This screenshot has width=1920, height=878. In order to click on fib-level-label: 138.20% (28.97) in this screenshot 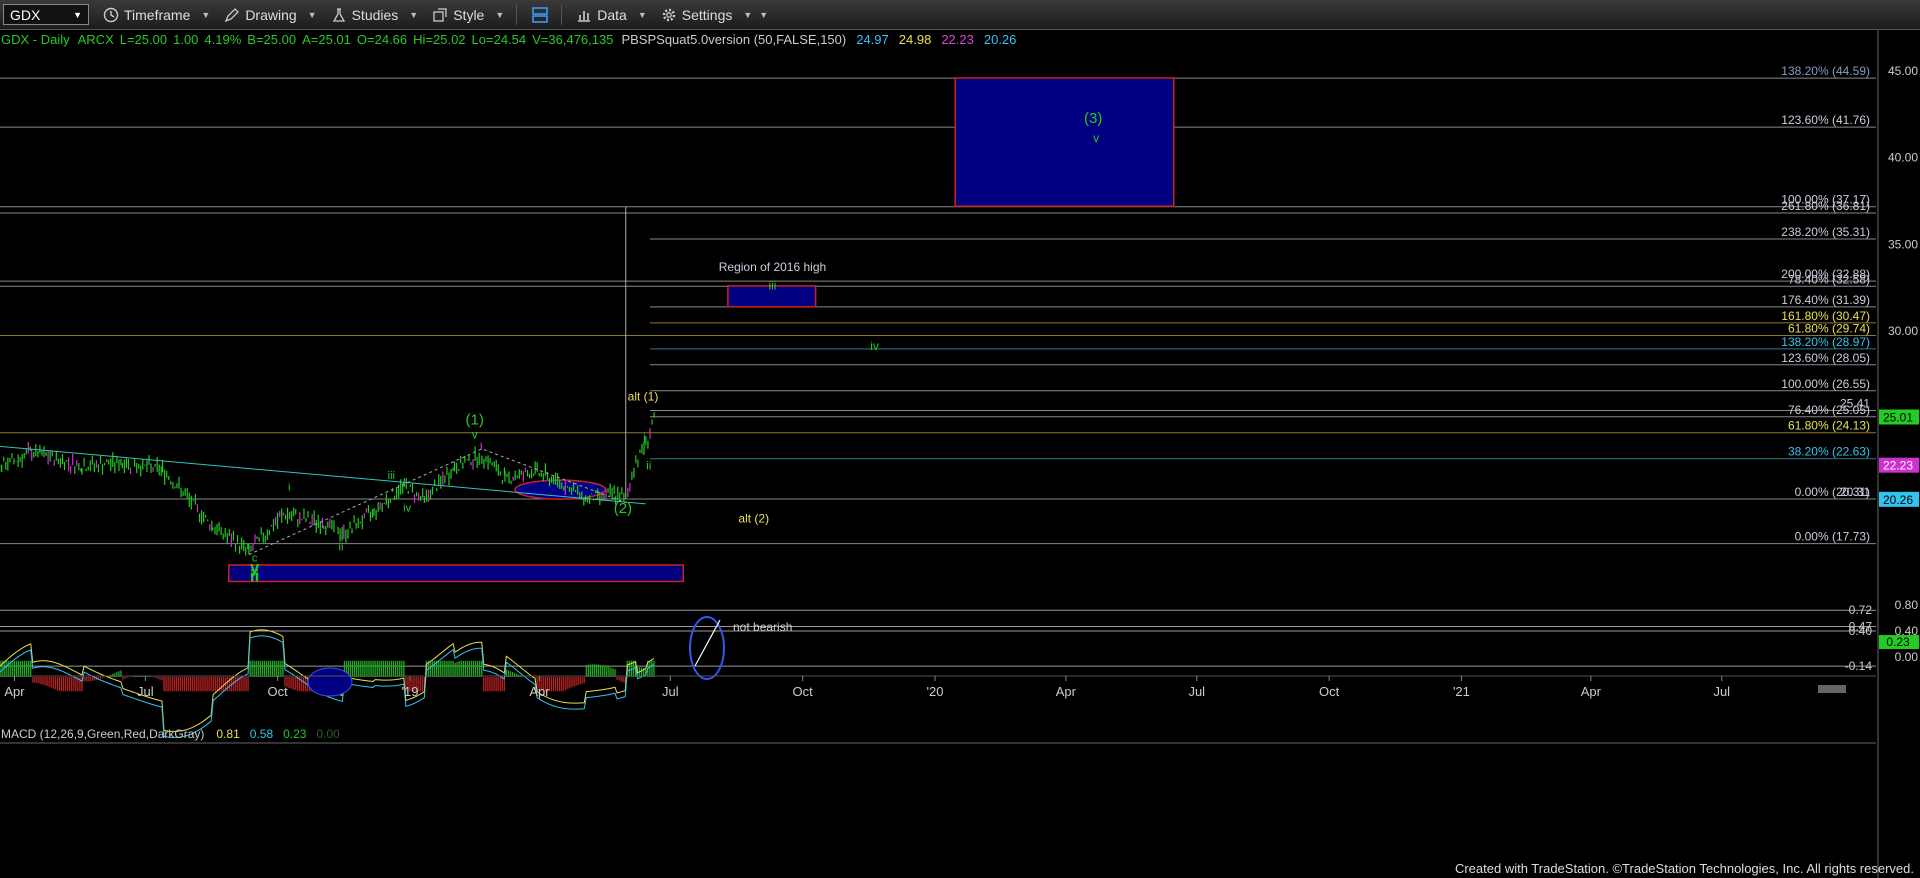, I will do `click(1825, 342)`.